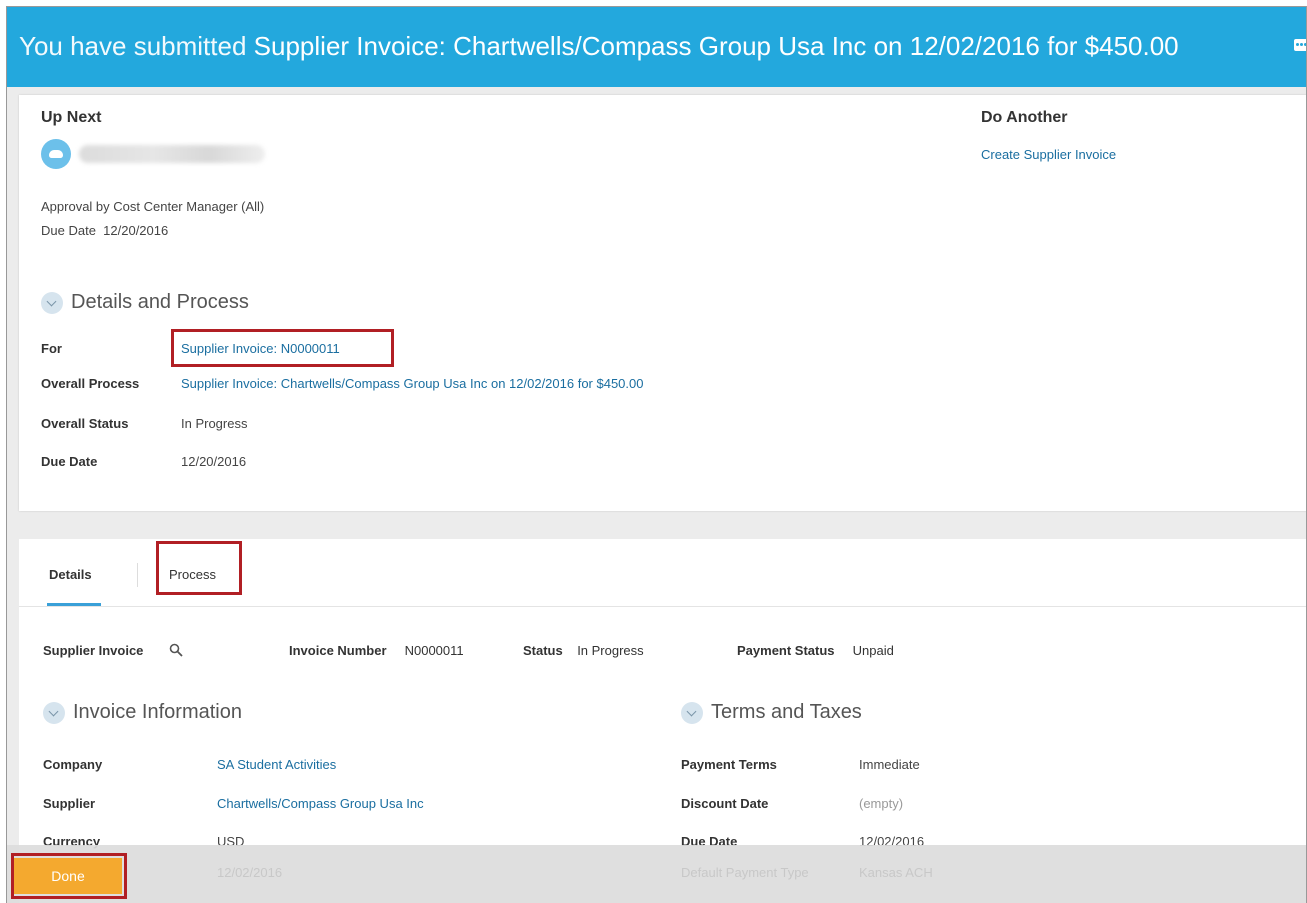  Describe the element at coordinates (663, 606) in the screenshot. I see `tabs-divider` at that location.